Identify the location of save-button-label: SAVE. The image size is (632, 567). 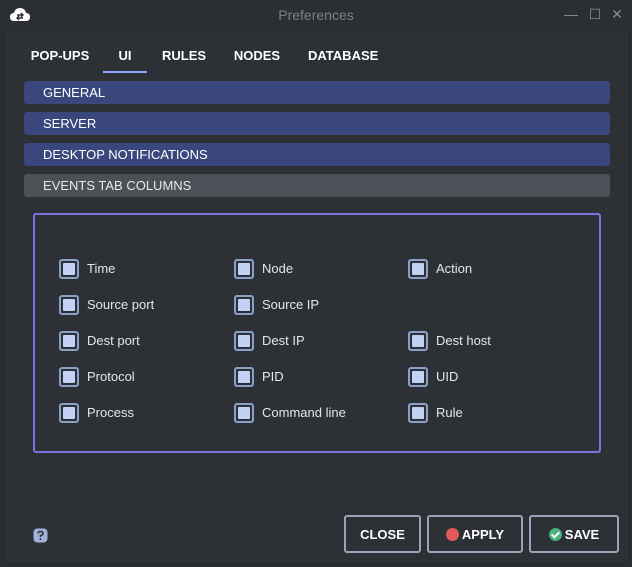
(582, 534).